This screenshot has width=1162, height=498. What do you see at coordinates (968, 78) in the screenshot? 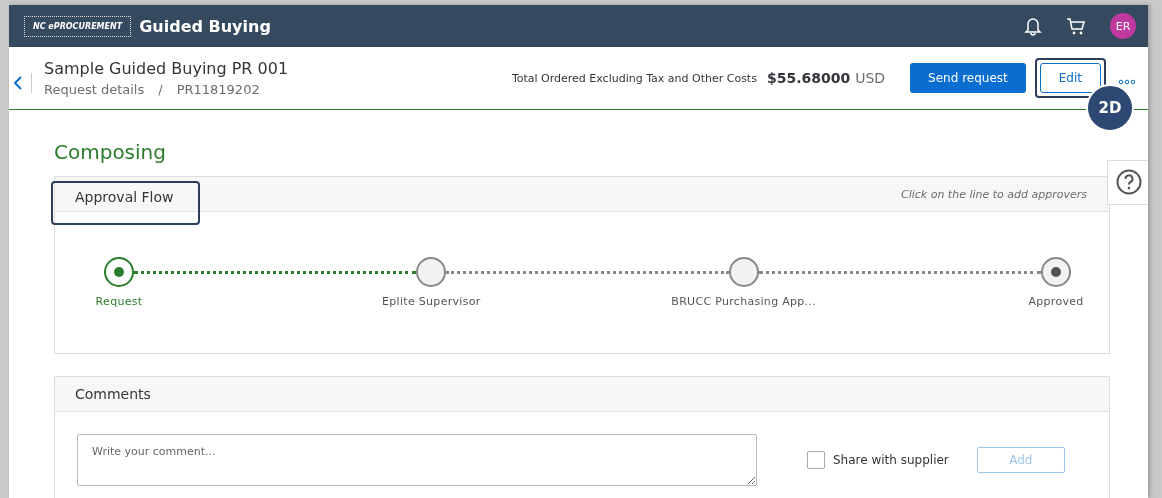
I see `send-request-button: Send request` at bounding box center [968, 78].